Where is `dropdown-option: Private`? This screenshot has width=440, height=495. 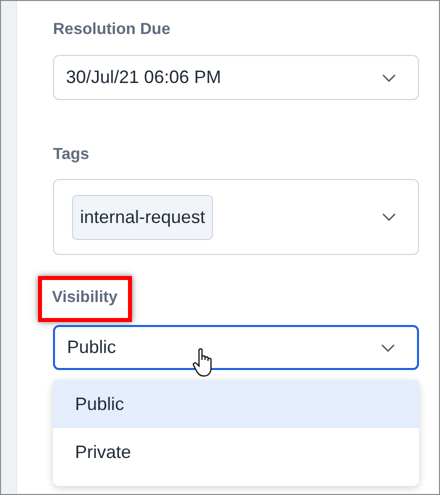
dropdown-option: Private is located at coordinates (236, 452).